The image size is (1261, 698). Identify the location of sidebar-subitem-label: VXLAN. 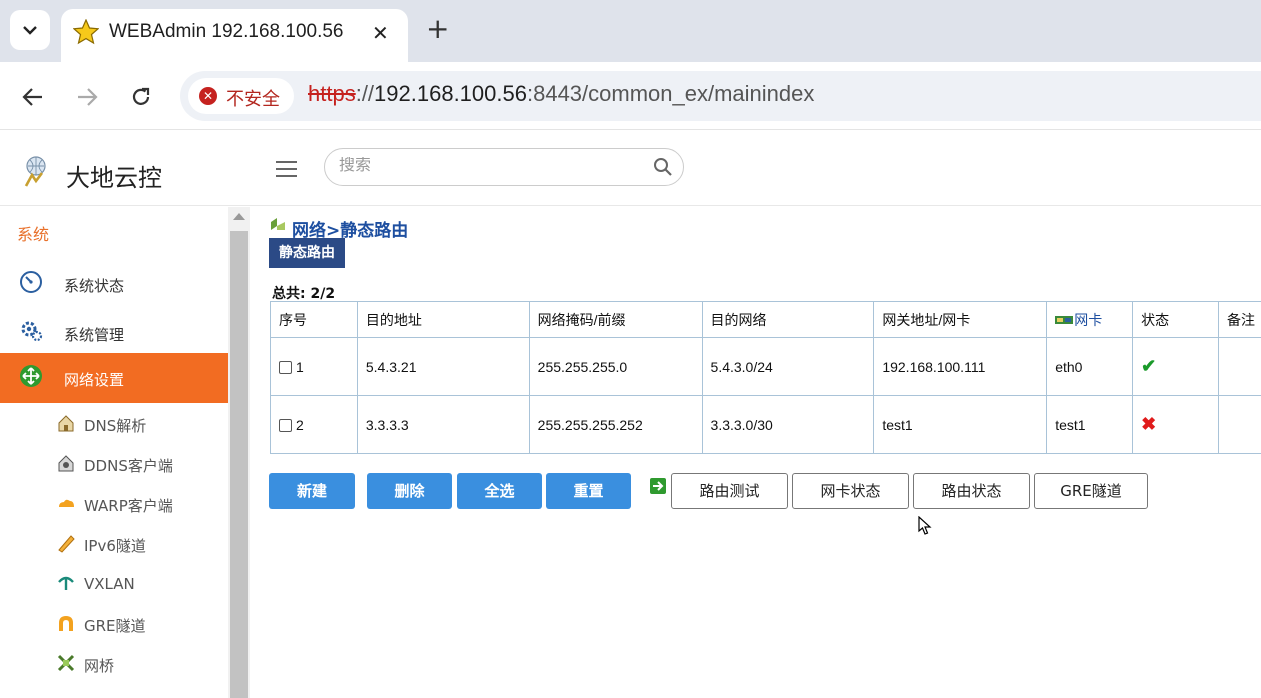
(109, 584).